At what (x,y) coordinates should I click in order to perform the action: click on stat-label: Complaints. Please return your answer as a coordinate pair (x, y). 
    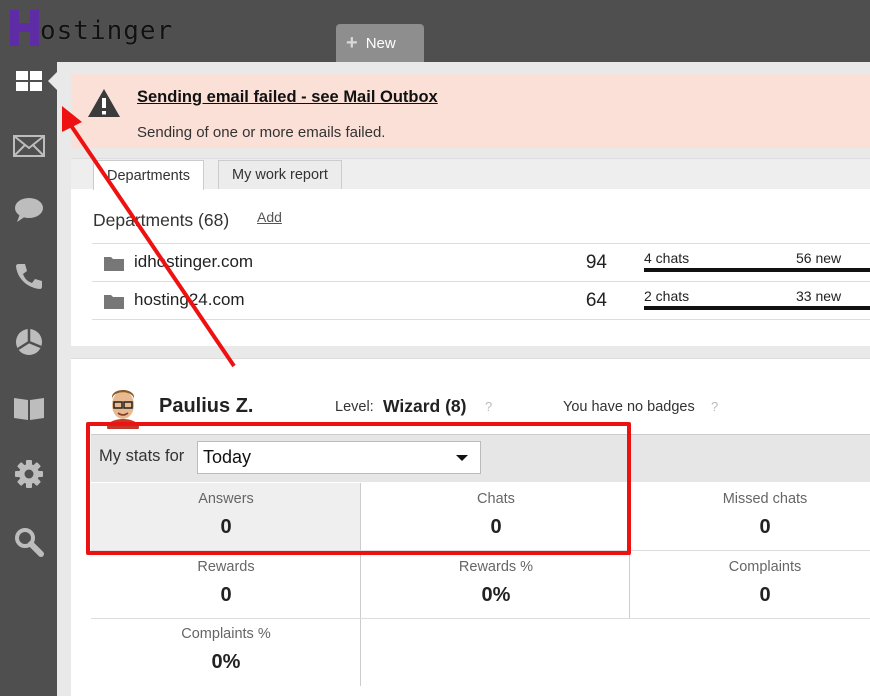
    Looking at the image, I should click on (765, 567).